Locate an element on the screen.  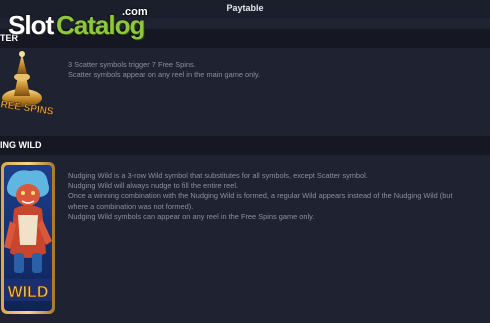
nudging-wild-section-title: ING WILD is located at coordinates (21, 145).